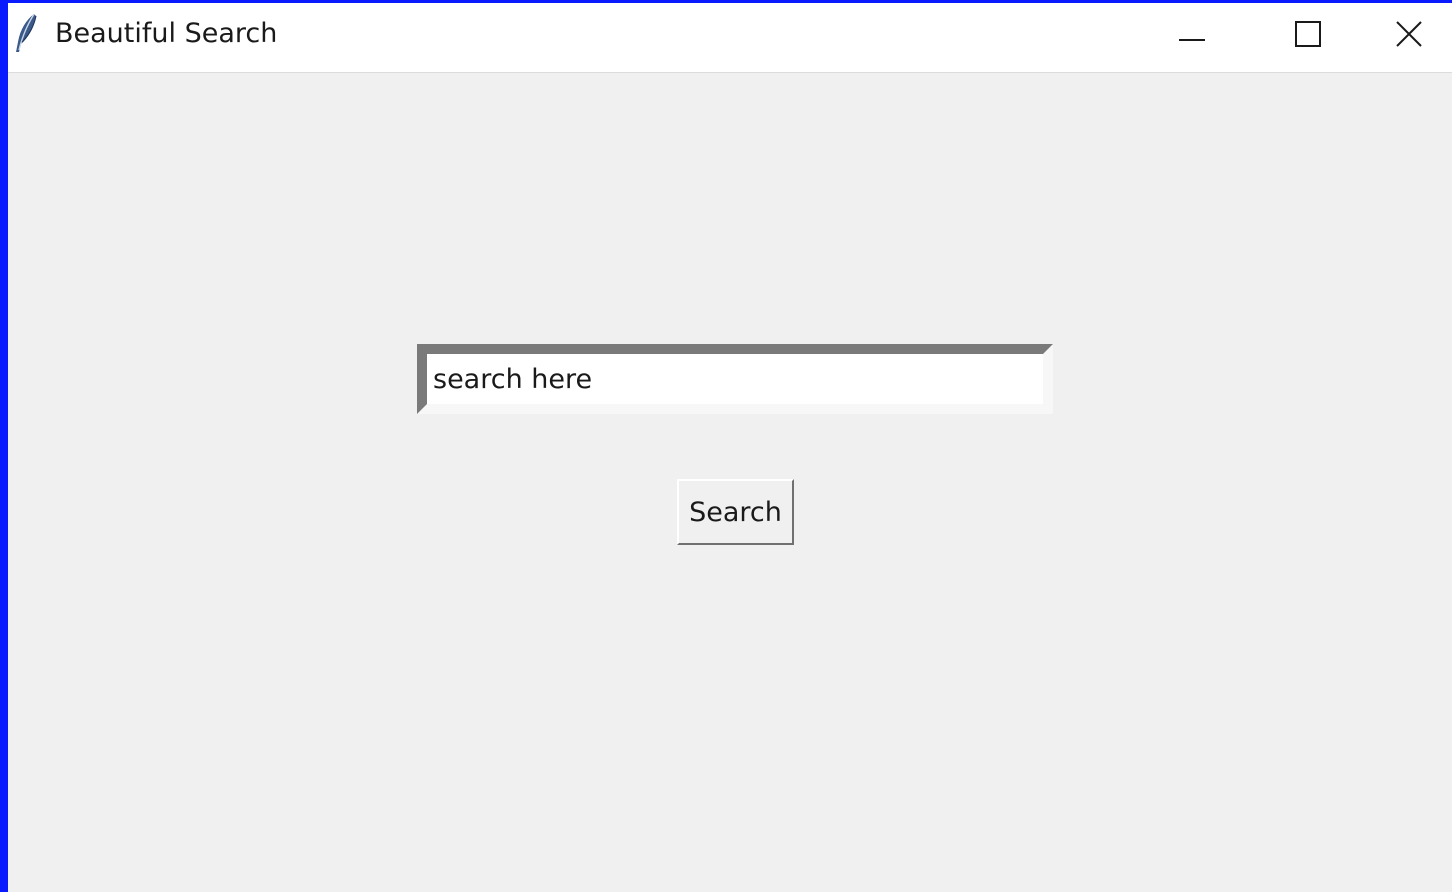 Image resolution: width=1452 pixels, height=892 pixels. I want to click on maximize-button, so click(1308, 36).